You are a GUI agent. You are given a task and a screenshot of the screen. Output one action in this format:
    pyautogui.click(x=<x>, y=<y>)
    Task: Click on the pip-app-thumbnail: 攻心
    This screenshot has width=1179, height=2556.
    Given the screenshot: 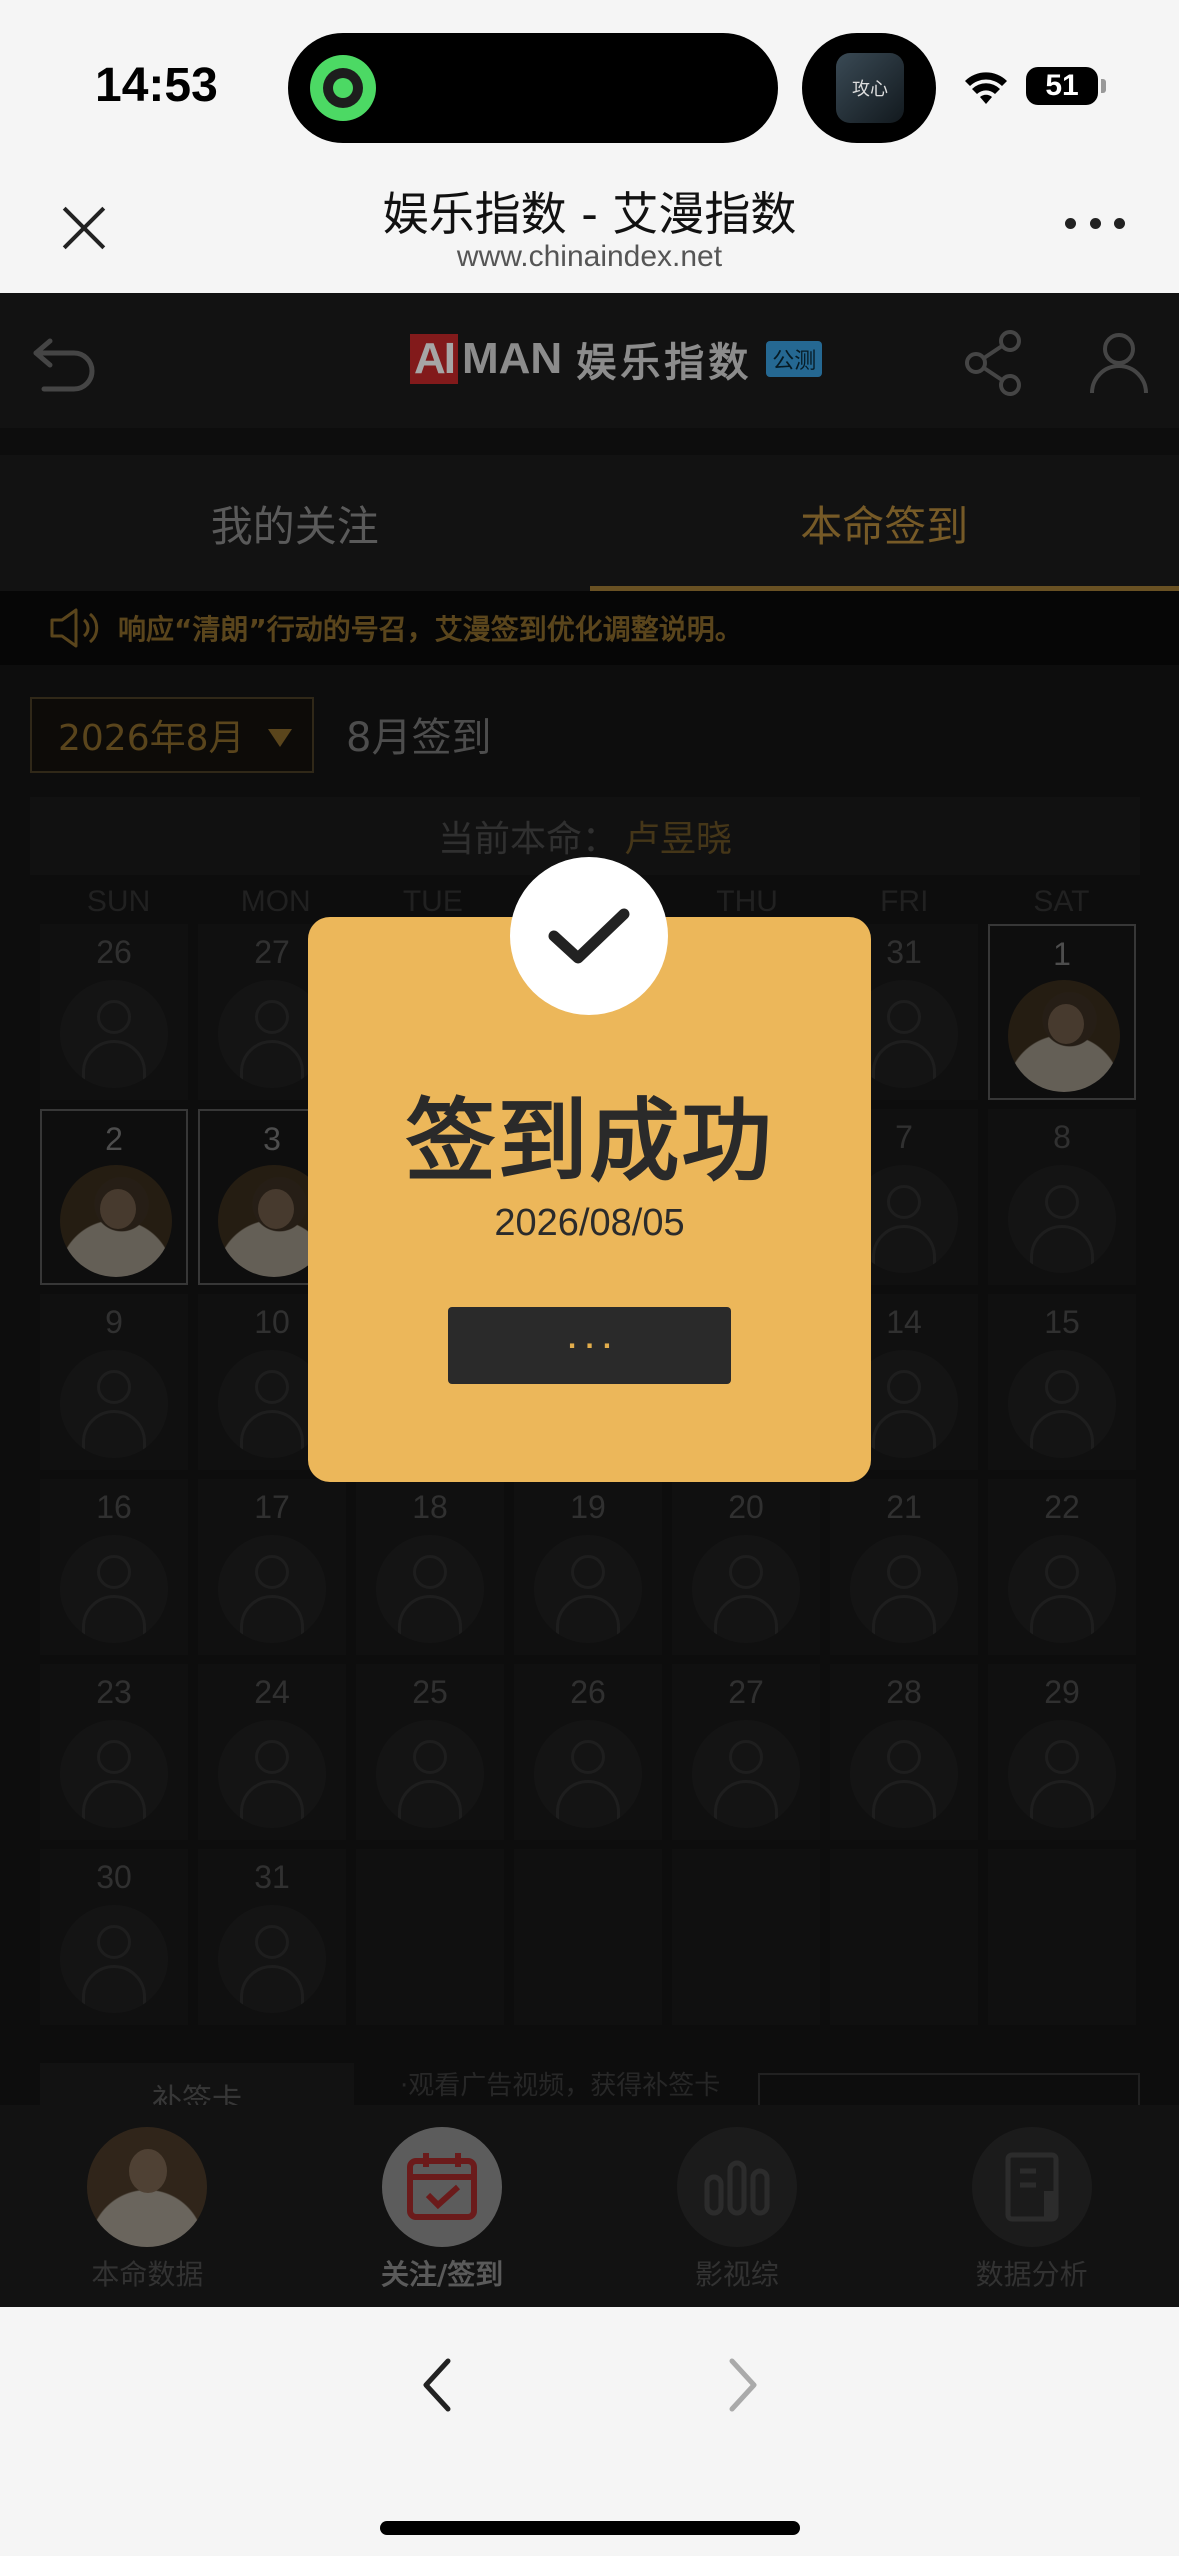 What is the action you would take?
    pyautogui.click(x=870, y=88)
    